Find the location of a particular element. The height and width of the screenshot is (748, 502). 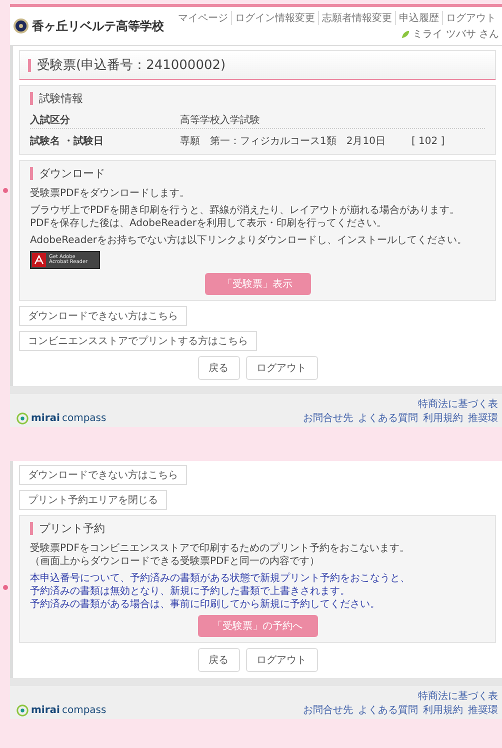

user-name: ミライ ツバサ さん is located at coordinates (455, 34).